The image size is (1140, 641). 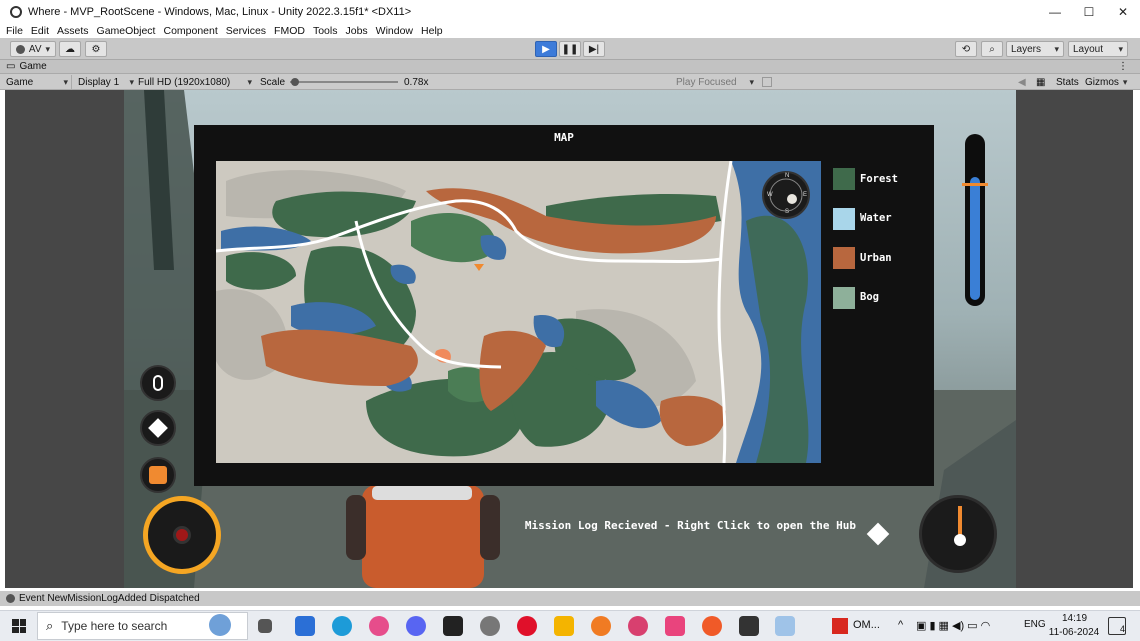 What do you see at coordinates (527, 626) in the screenshot?
I see `opera-icon` at bounding box center [527, 626].